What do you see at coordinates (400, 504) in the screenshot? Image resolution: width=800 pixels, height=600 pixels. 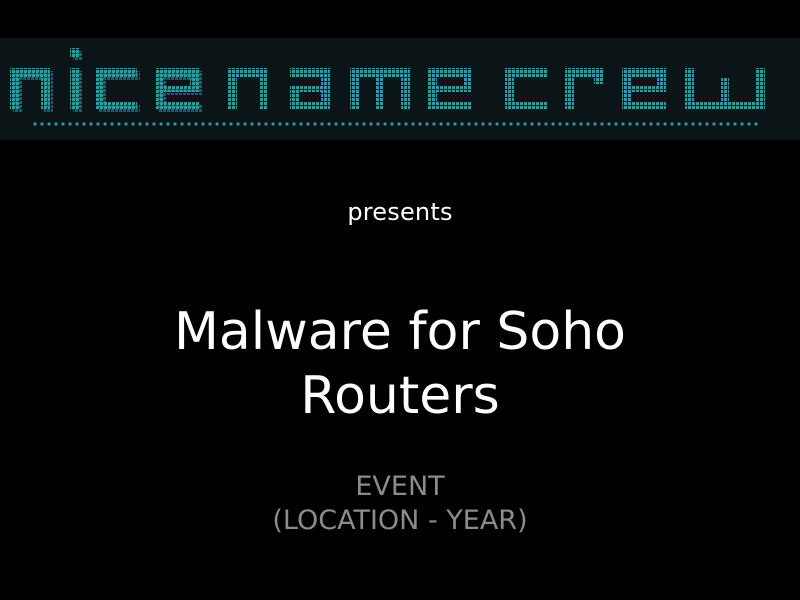 I see `event-info: EVENT (LOCATION - YEAR)` at bounding box center [400, 504].